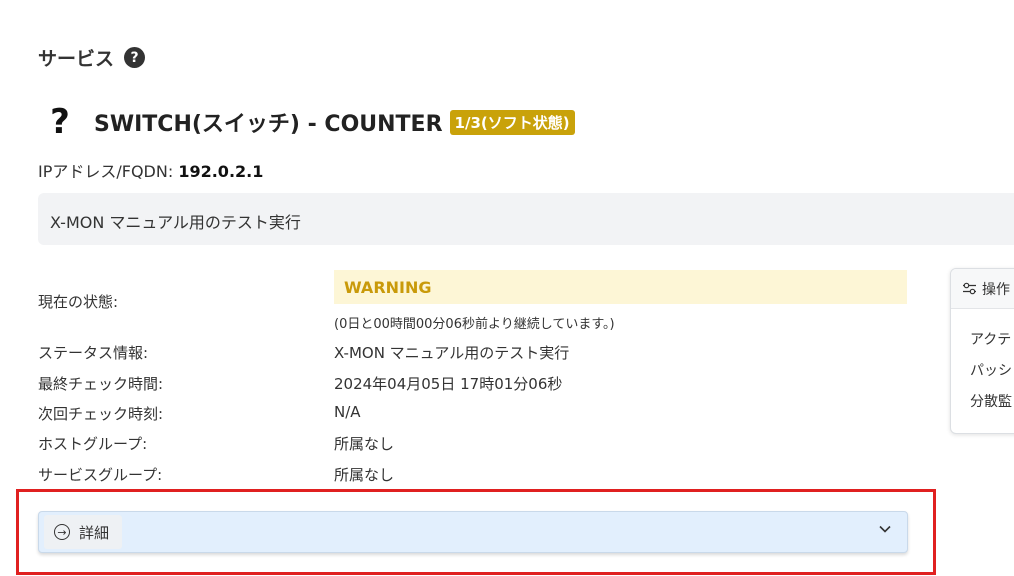 The image size is (1014, 576). I want to click on operation-item-passive: パッシ, so click(991, 370).